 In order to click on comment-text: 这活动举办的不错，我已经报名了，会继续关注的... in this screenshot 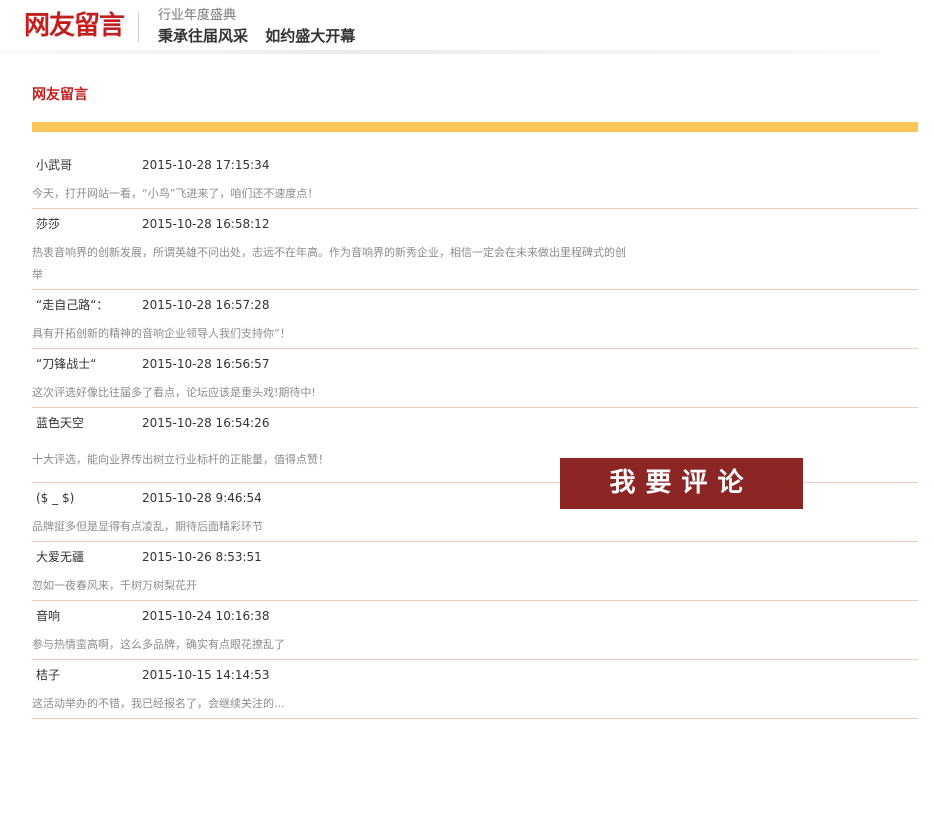, I will do `click(158, 703)`.